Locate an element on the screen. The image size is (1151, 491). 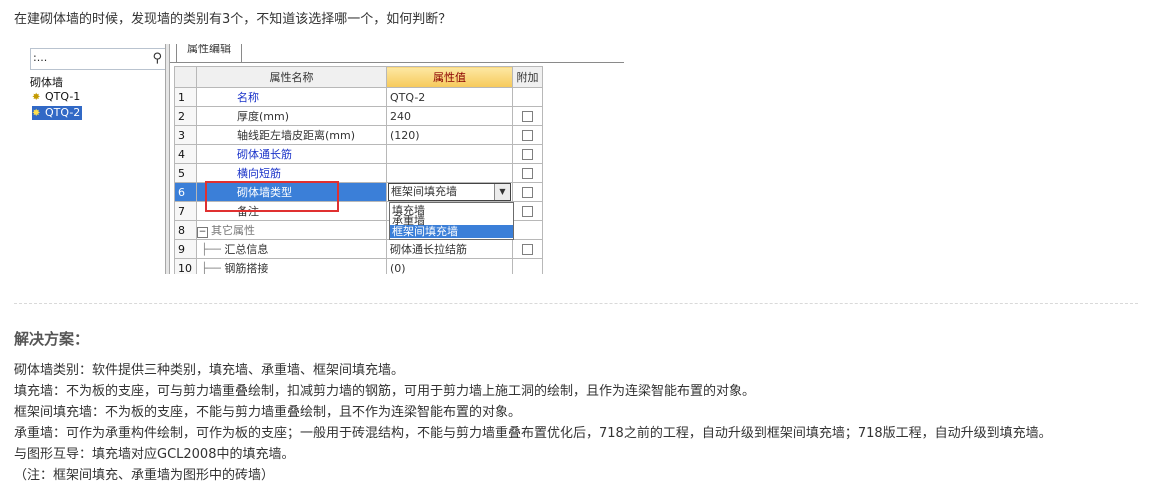
property-name: 汇总信息 is located at coordinates (246, 249).